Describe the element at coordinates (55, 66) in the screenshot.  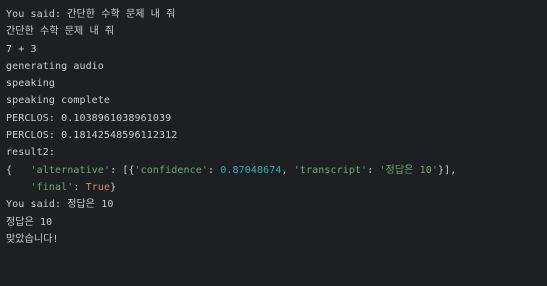
I see `output-line-generating: generating audio` at that location.